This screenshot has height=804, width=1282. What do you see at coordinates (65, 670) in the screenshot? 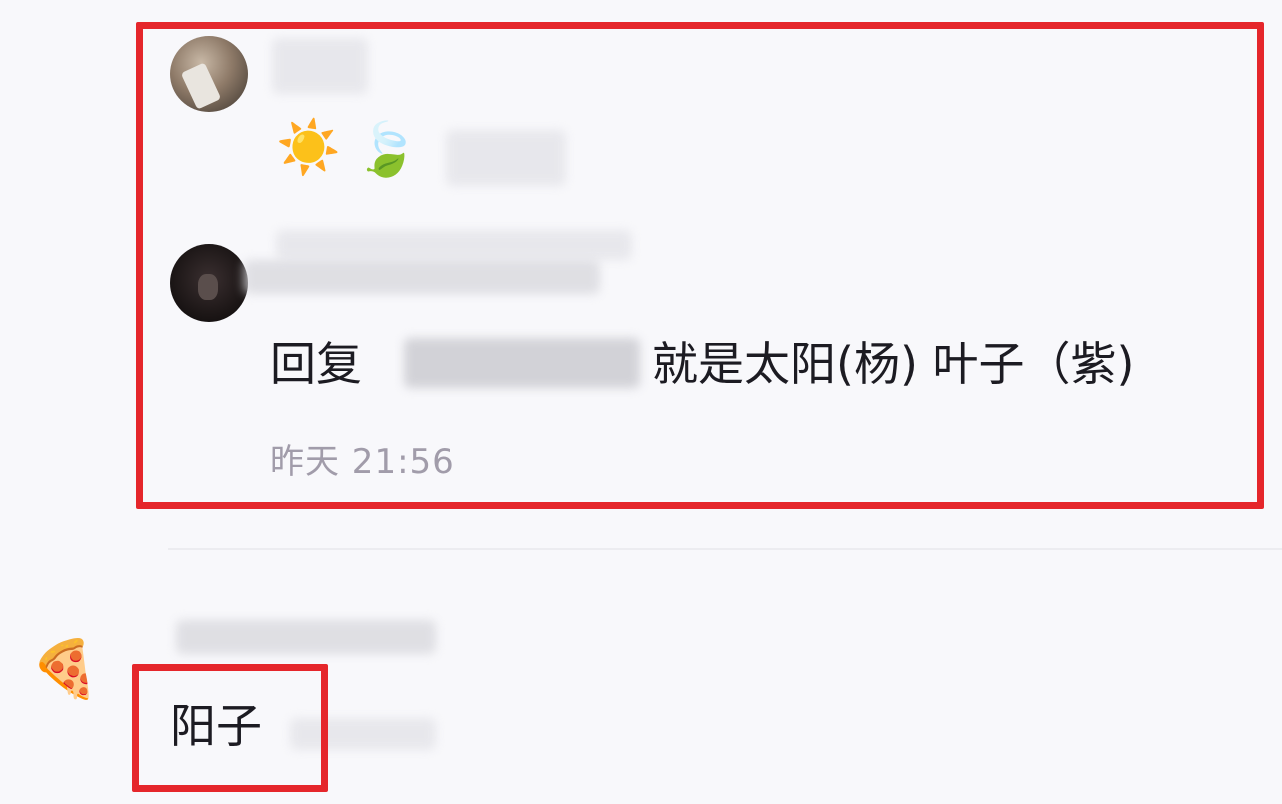
I see `pizza-icon: 🍕` at bounding box center [65, 670].